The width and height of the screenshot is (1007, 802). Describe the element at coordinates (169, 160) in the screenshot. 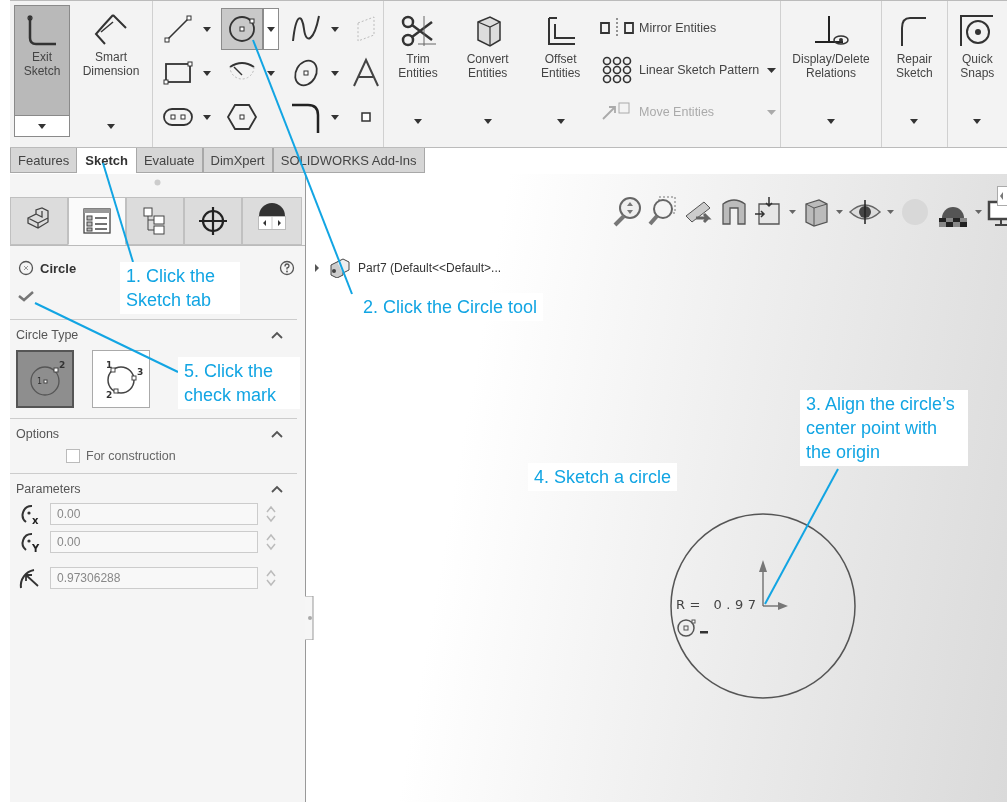

I see `ribbon-tab: Evaluate` at that location.